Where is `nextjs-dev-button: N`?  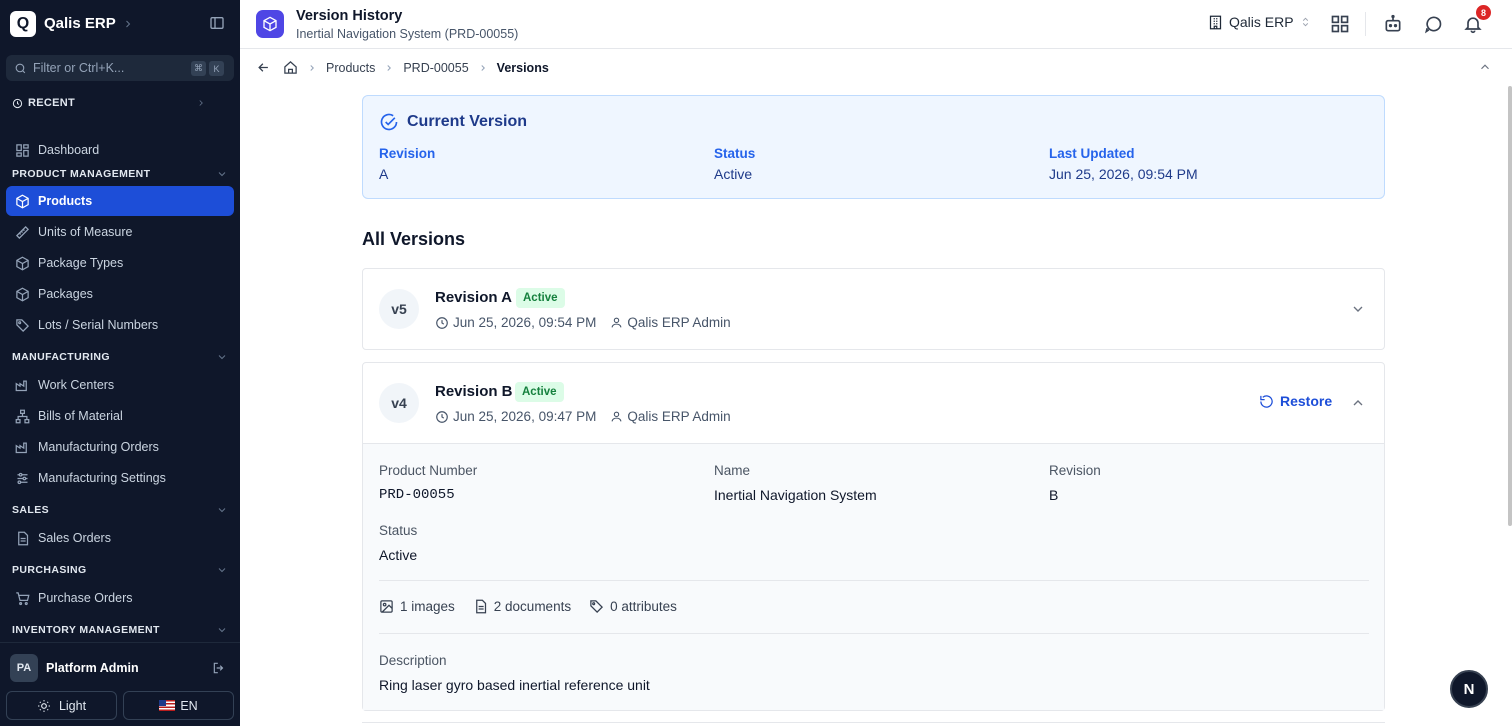 nextjs-dev-button: N is located at coordinates (1469, 689).